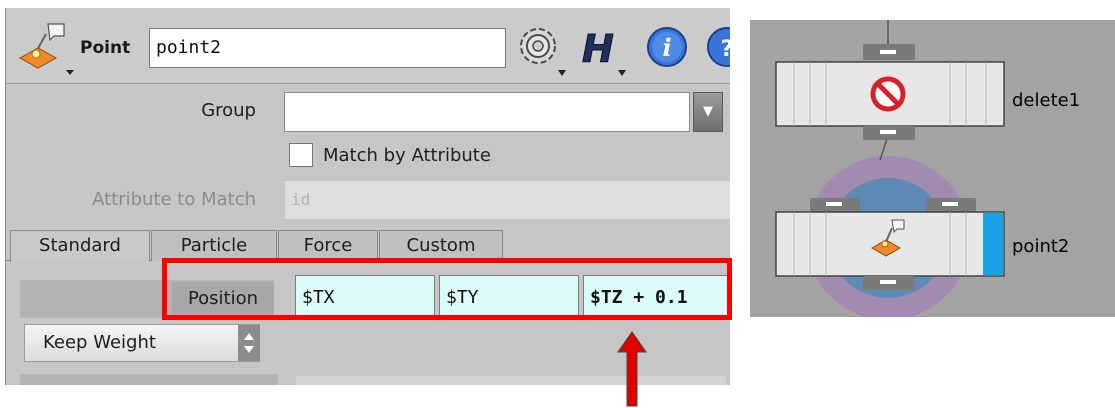  I want to click on keep-weight-label: Keep Weight, so click(99, 342).